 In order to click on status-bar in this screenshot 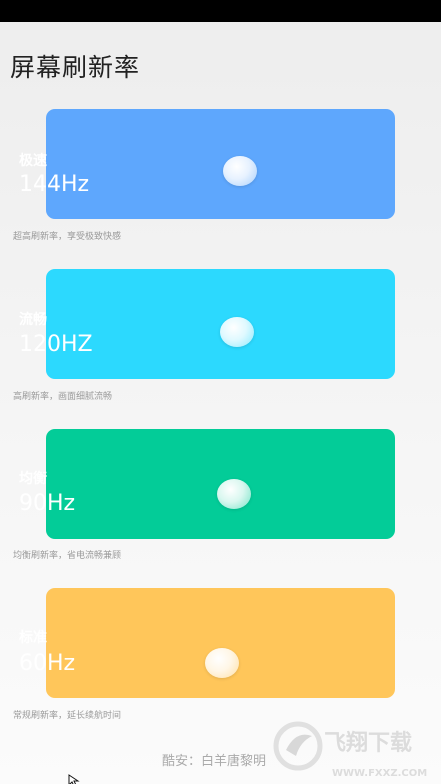, I will do `click(220, 11)`.